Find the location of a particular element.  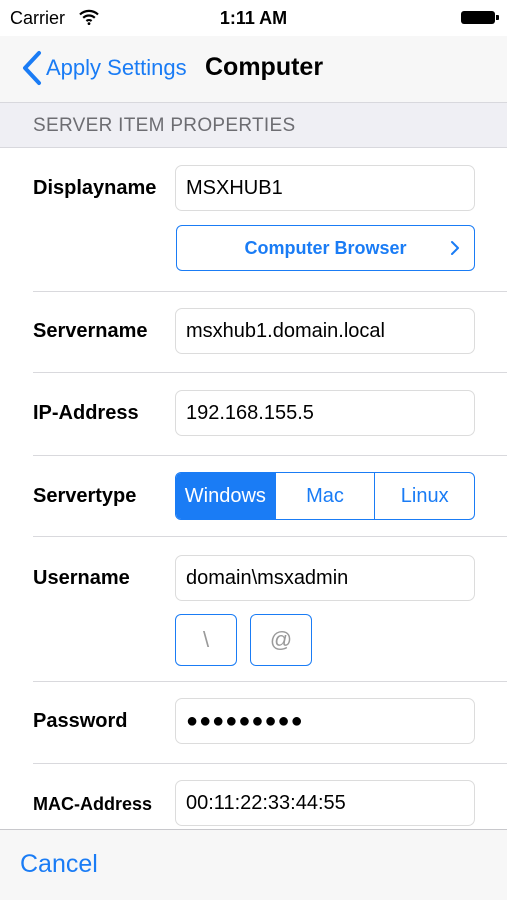

section-header: SERVER ITEM PROPERTIES is located at coordinates (253, 125).